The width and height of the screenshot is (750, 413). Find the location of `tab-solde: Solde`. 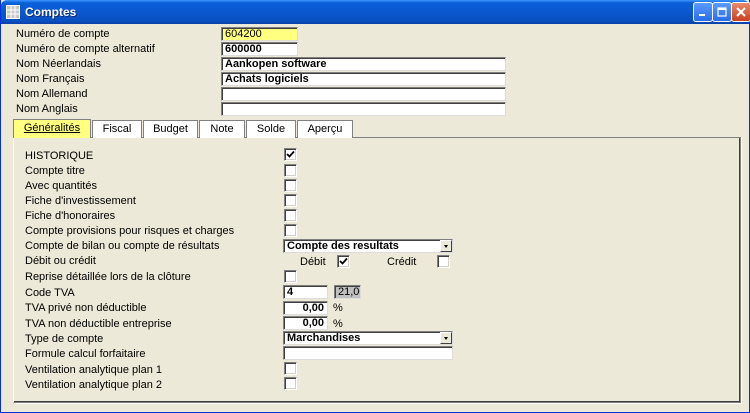

tab-solde: Solde is located at coordinates (271, 129).